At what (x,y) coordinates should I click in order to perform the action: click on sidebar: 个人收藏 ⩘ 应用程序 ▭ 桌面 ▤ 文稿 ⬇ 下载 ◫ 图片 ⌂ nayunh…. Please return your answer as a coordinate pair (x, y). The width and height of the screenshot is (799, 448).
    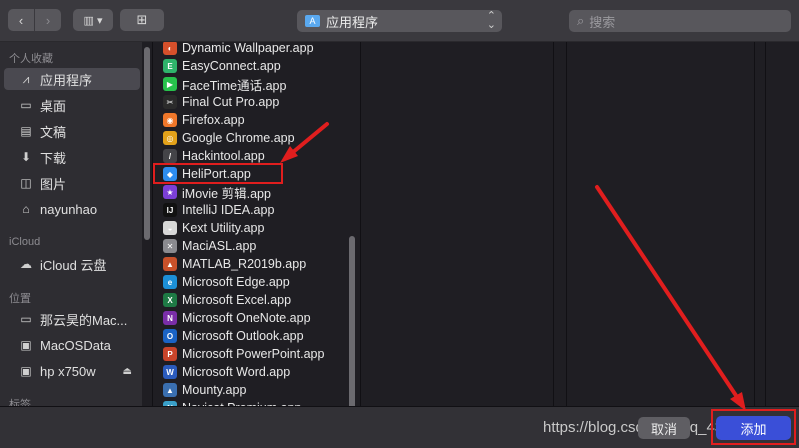
    Looking at the image, I should click on (71, 224).